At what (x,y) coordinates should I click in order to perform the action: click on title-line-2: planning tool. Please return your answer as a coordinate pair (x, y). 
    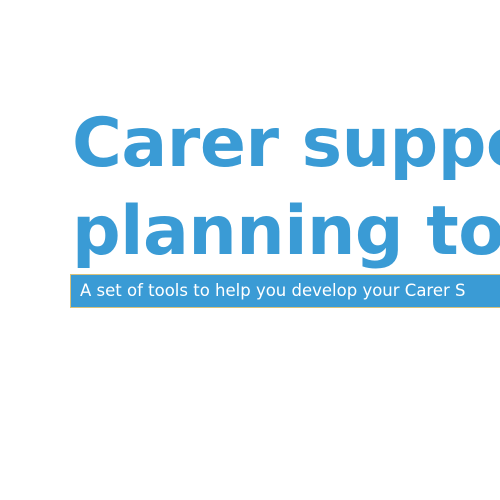
    Looking at the image, I should click on (286, 231).